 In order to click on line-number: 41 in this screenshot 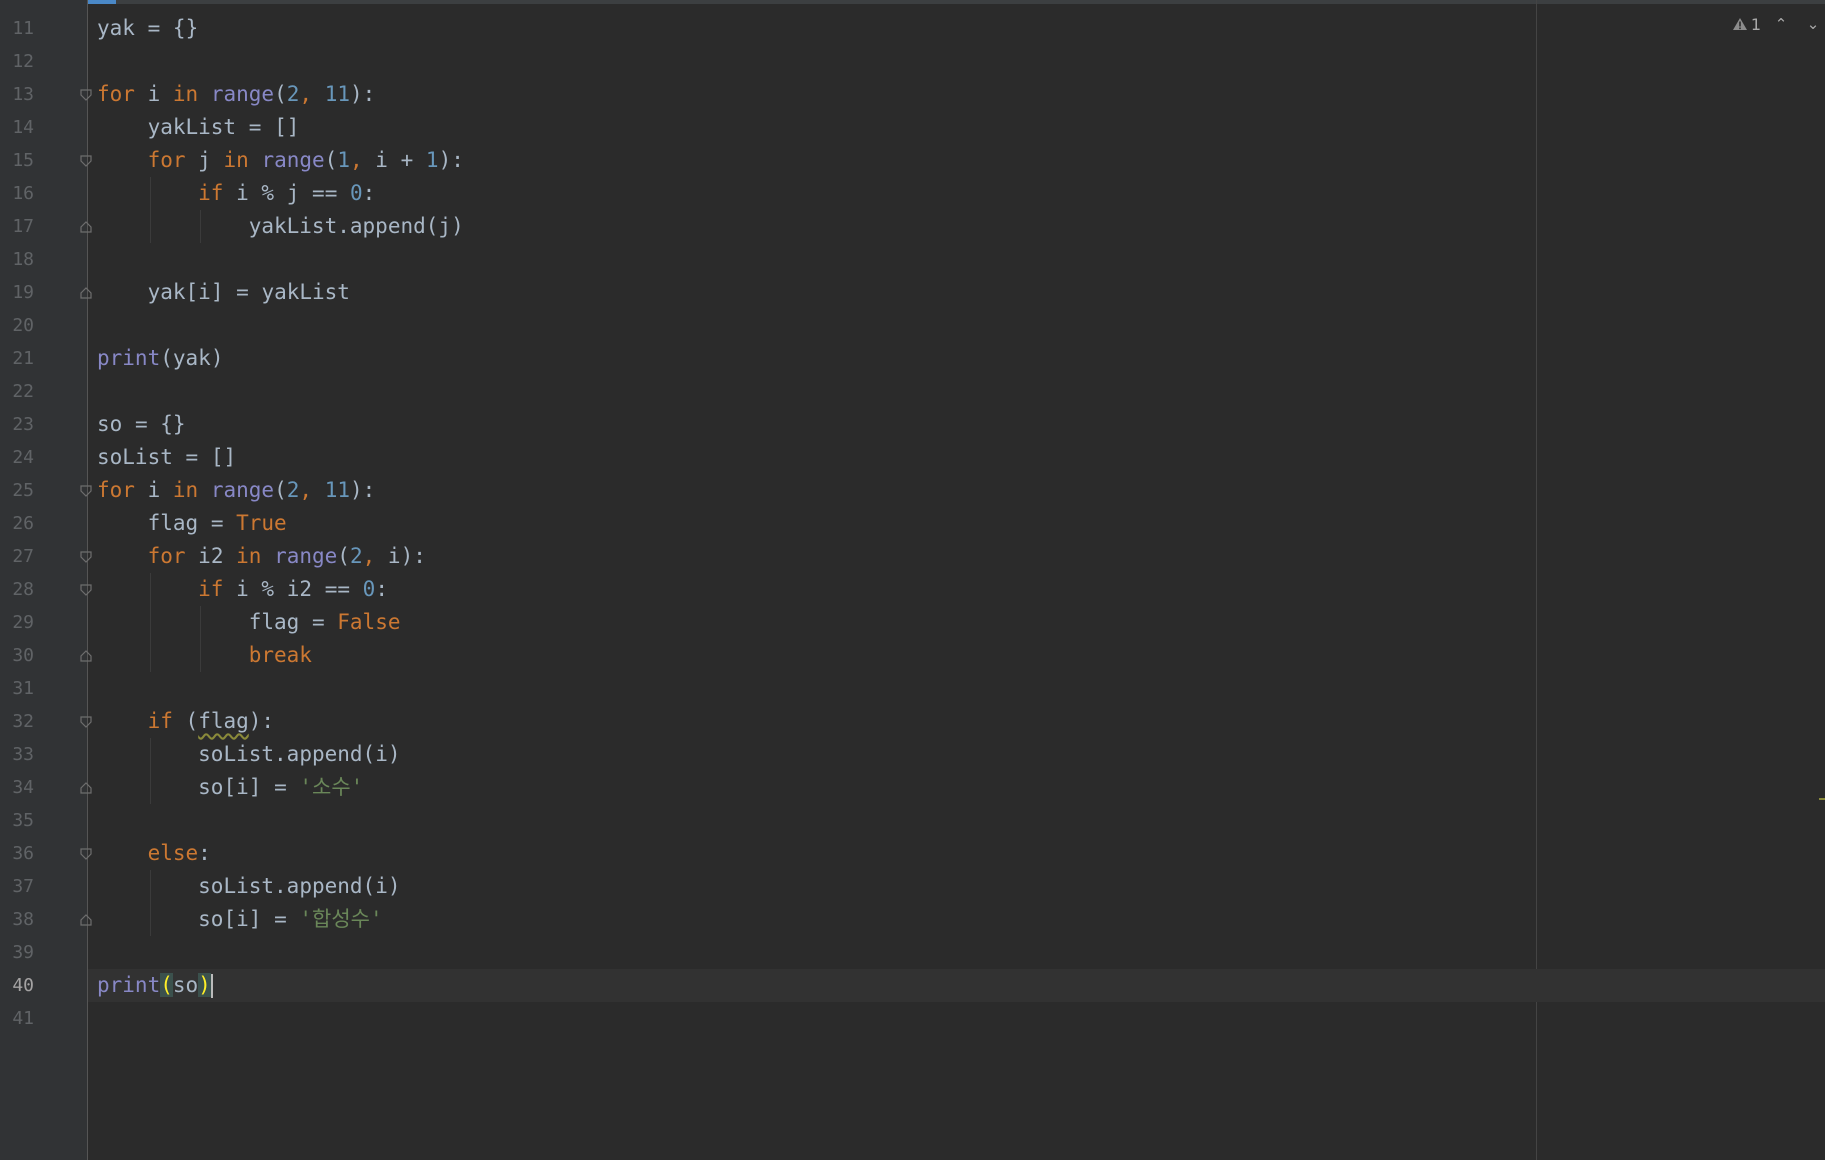, I will do `click(23, 1018)`.